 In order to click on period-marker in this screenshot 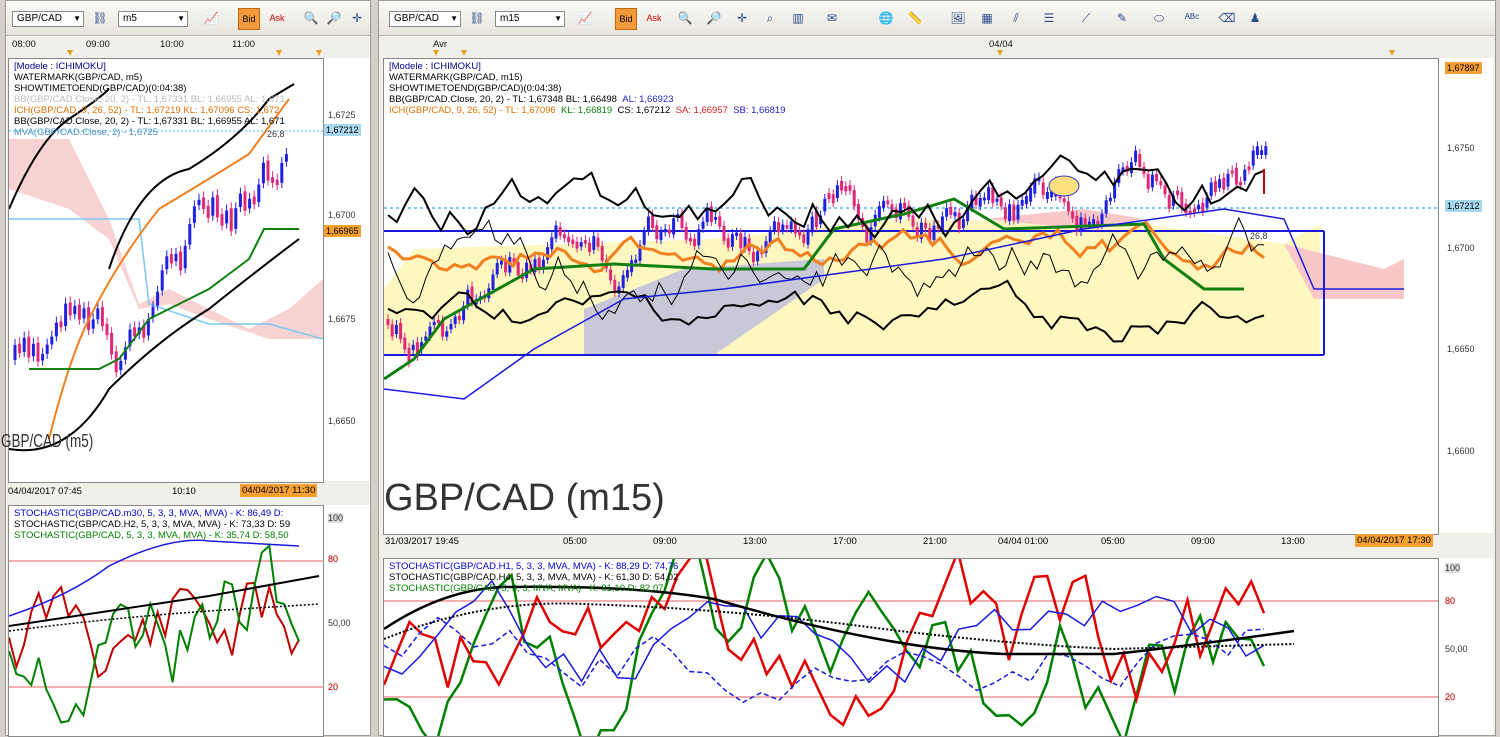, I will do `click(70, 53)`.